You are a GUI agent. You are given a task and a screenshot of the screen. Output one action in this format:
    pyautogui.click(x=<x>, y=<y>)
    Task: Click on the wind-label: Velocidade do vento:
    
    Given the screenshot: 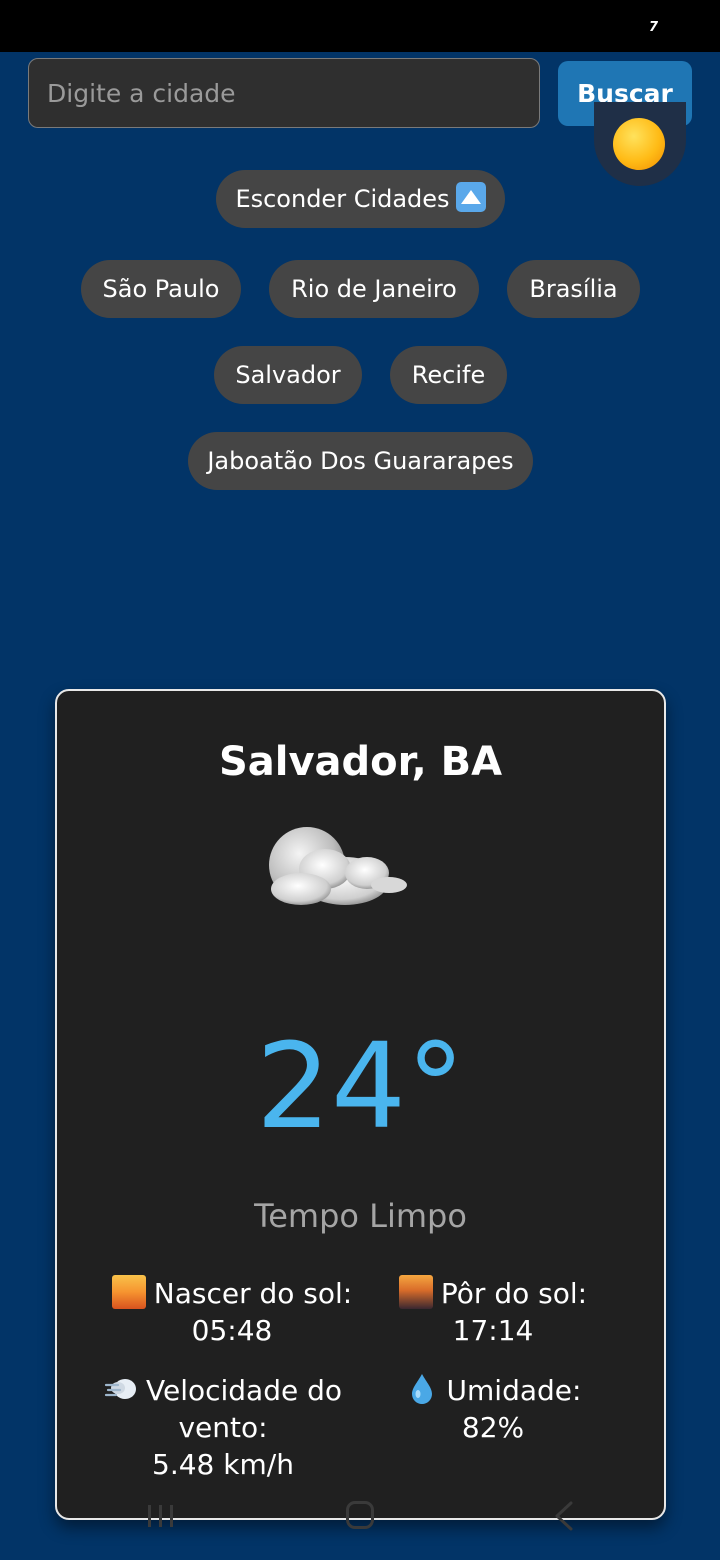 What is the action you would take?
    pyautogui.click(x=244, y=1409)
    